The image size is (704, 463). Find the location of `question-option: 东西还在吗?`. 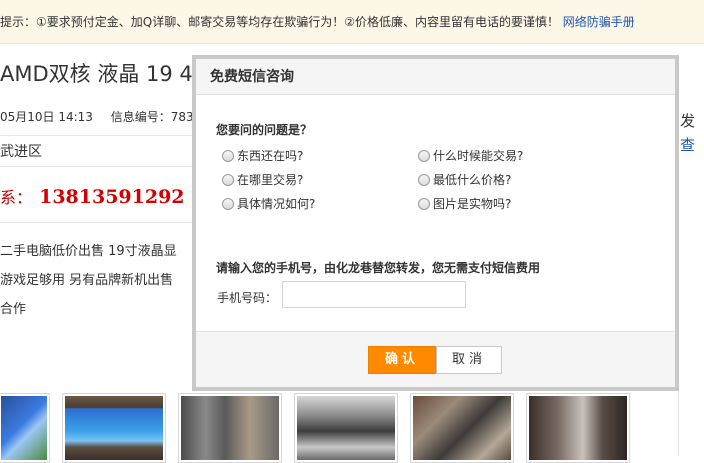

question-option: 东西还在吗? is located at coordinates (262, 155).